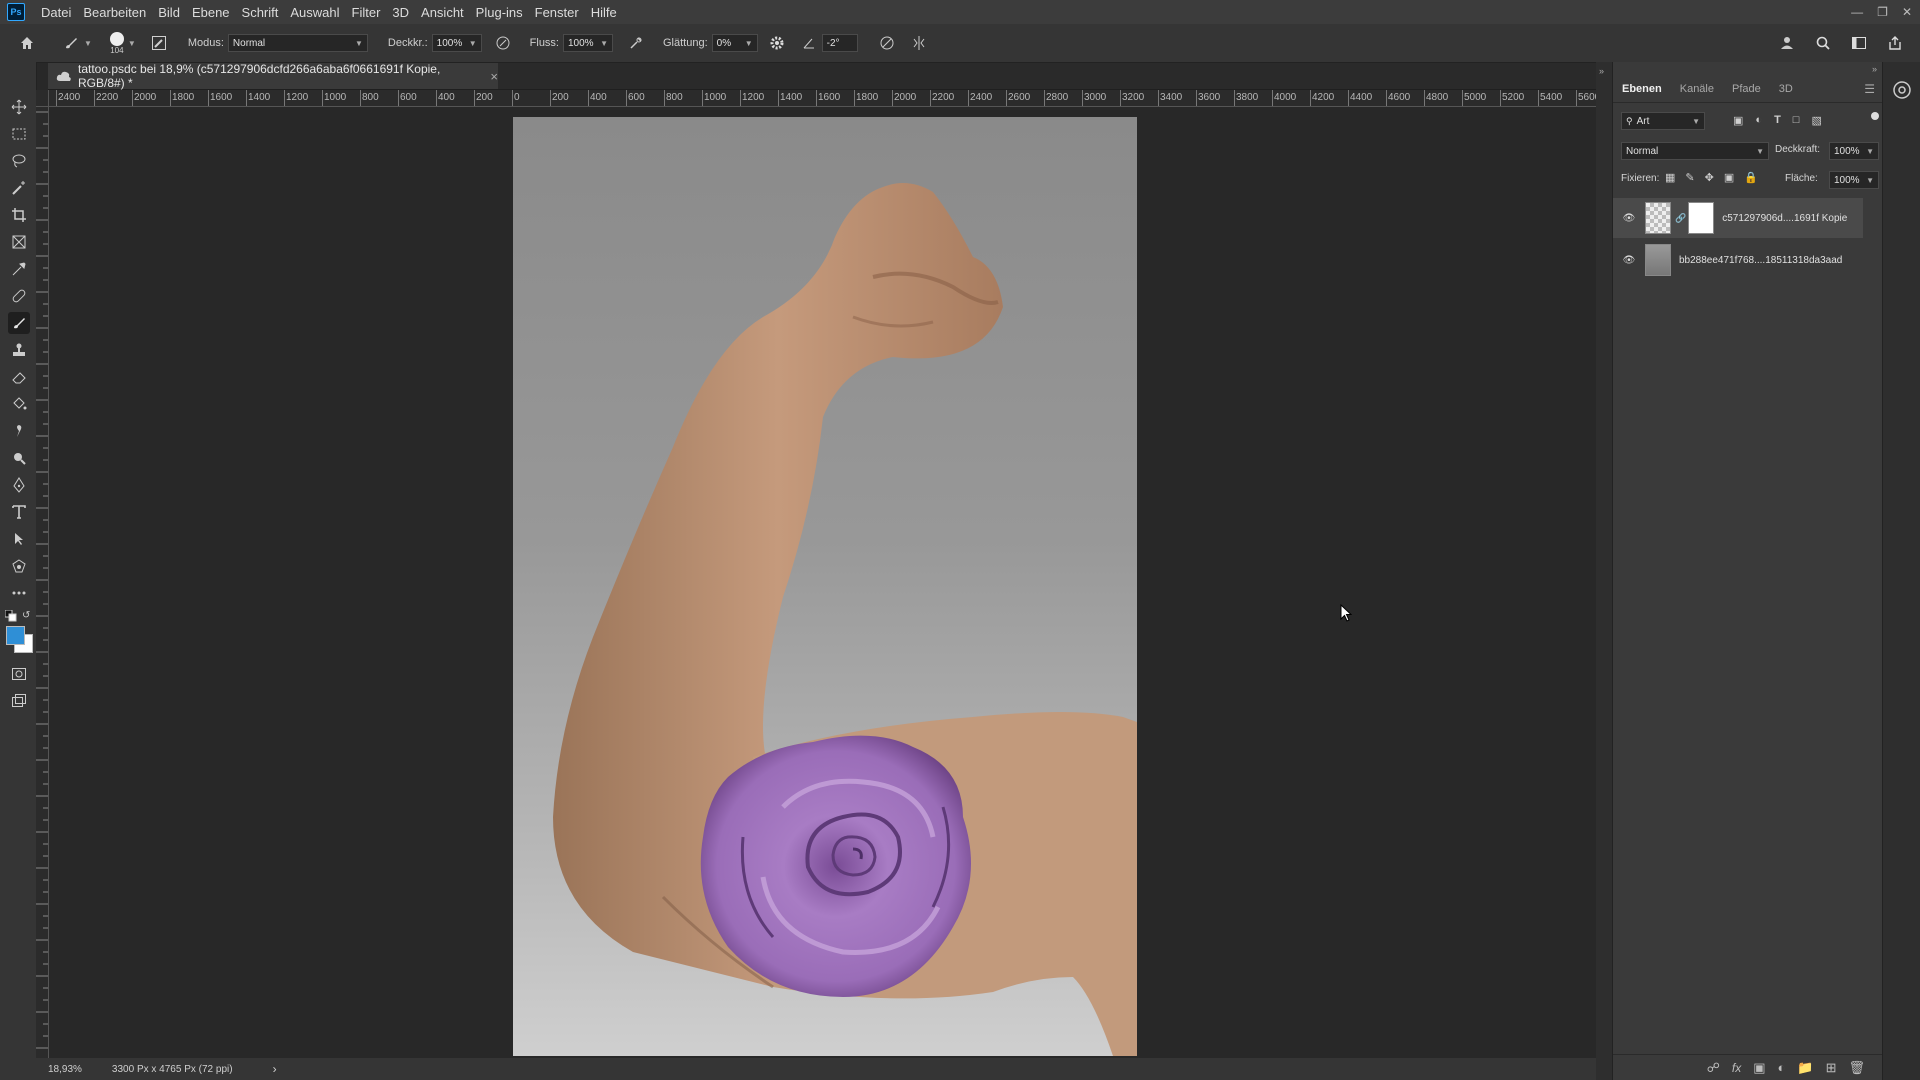  I want to click on zoom-level: 18,93%, so click(65, 1069).